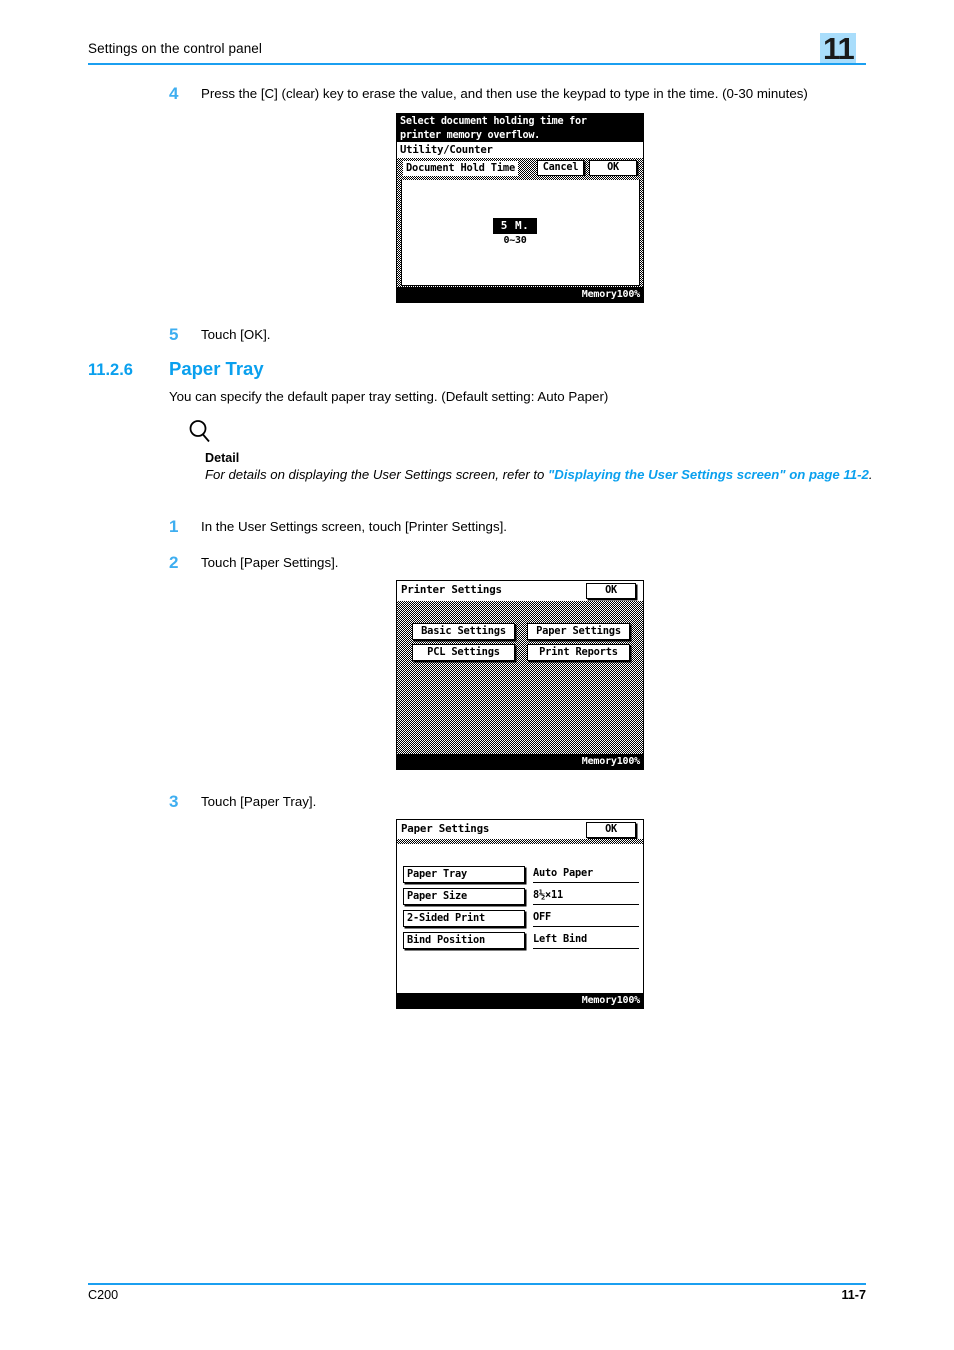 Image resolution: width=954 pixels, height=1350 pixels. What do you see at coordinates (853, 1295) in the screenshot?
I see `footer-page-number: 11-7` at bounding box center [853, 1295].